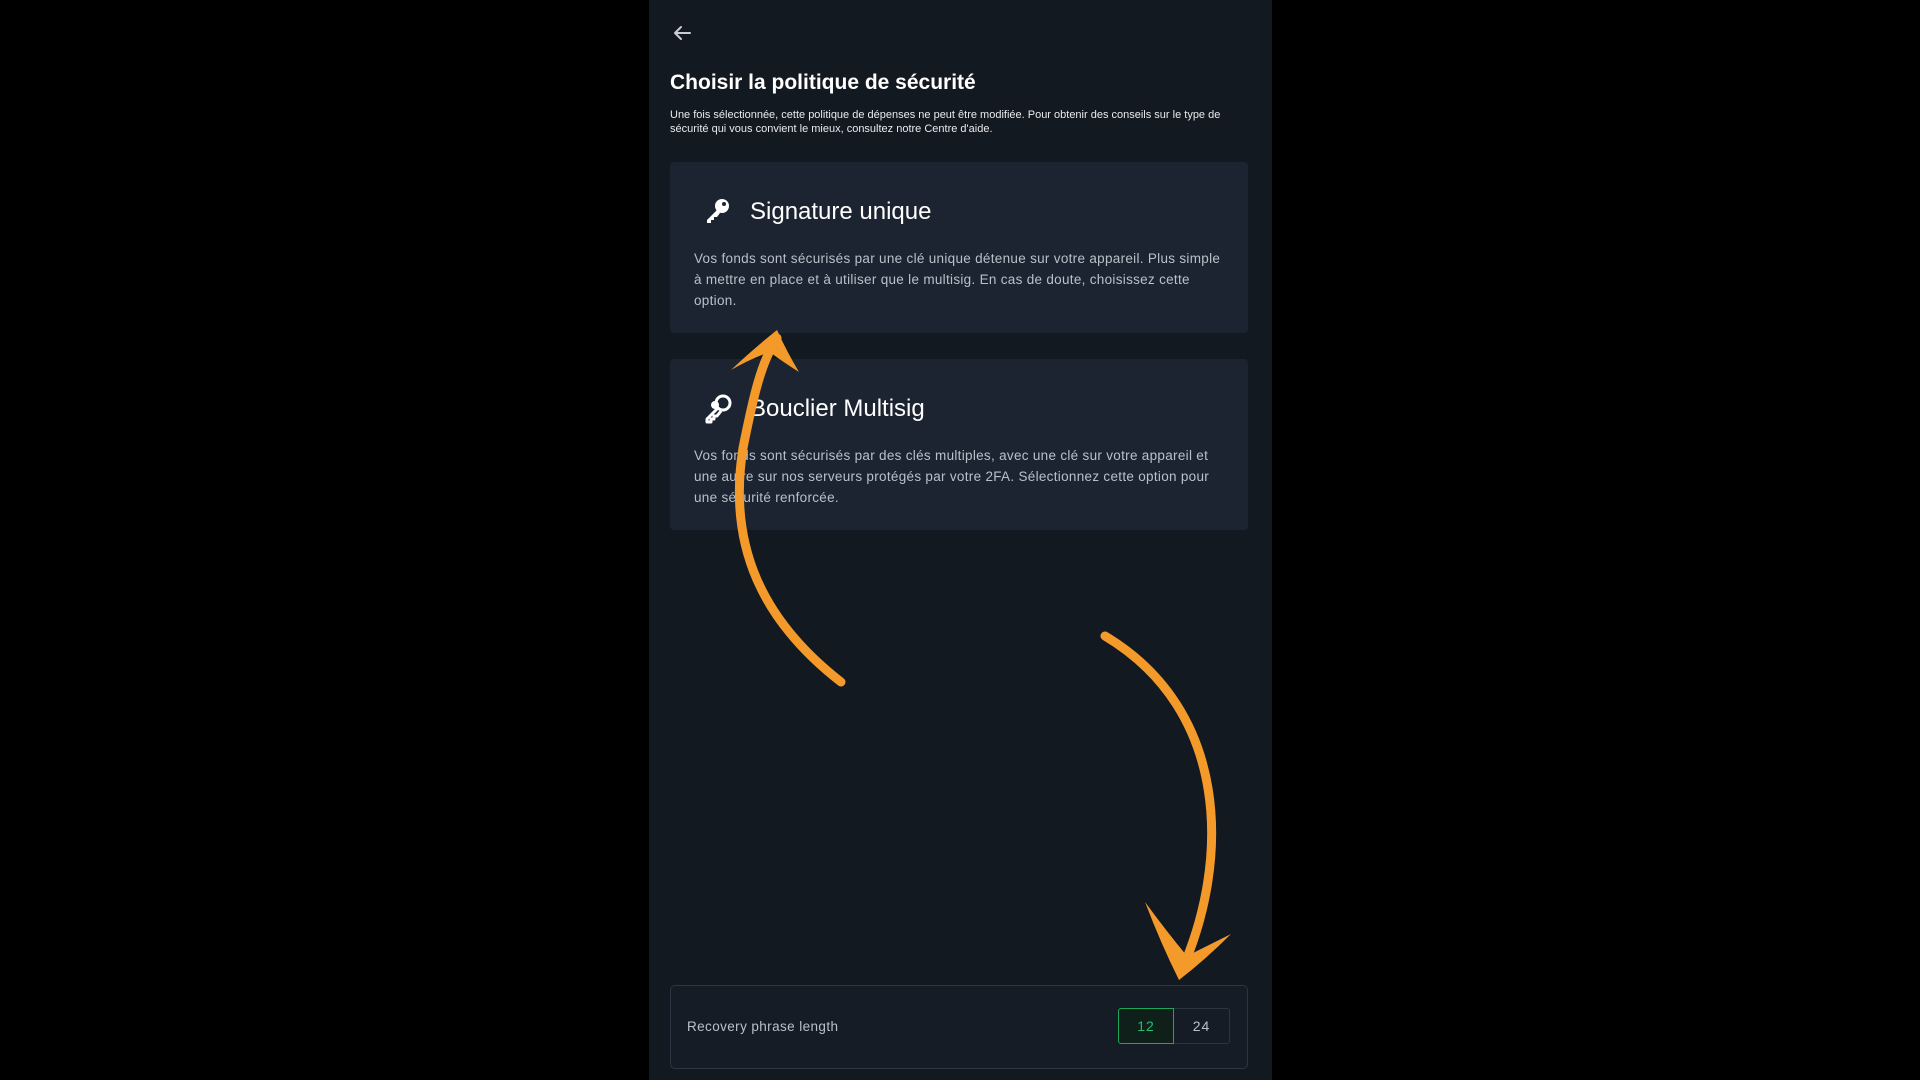 This screenshot has width=1920, height=1080. Describe the element at coordinates (1202, 1026) in the screenshot. I see `recovery-length-24-button: 24` at that location.